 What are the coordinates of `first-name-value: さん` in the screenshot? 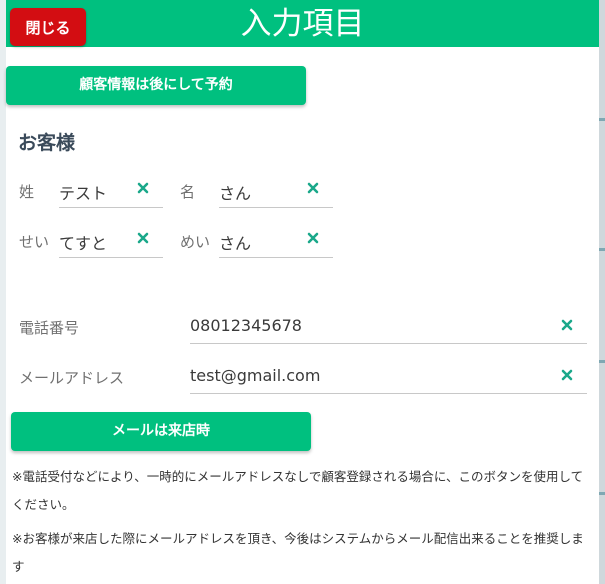 It's located at (235, 193).